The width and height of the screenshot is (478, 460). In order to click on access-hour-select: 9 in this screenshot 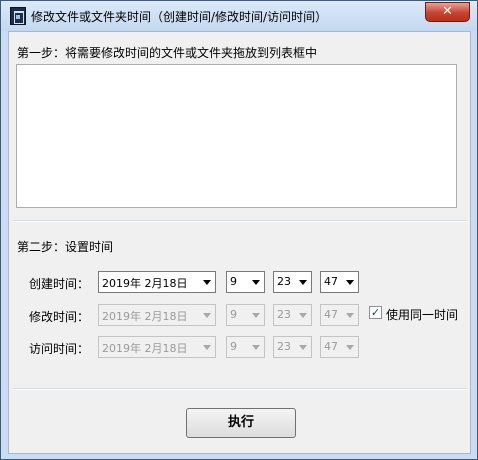, I will do `click(245, 347)`.